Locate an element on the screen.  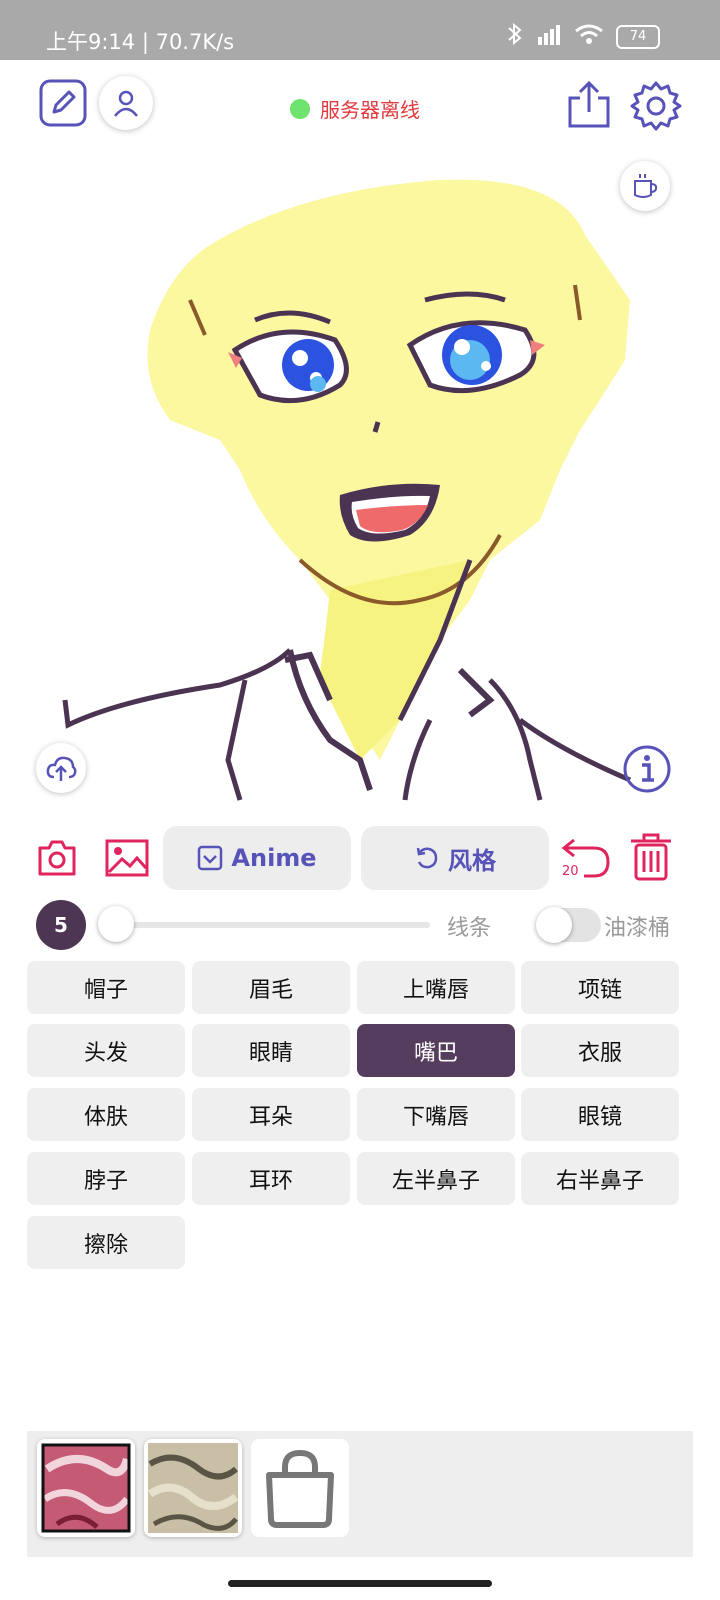
gallery-button is located at coordinates (127, 858).